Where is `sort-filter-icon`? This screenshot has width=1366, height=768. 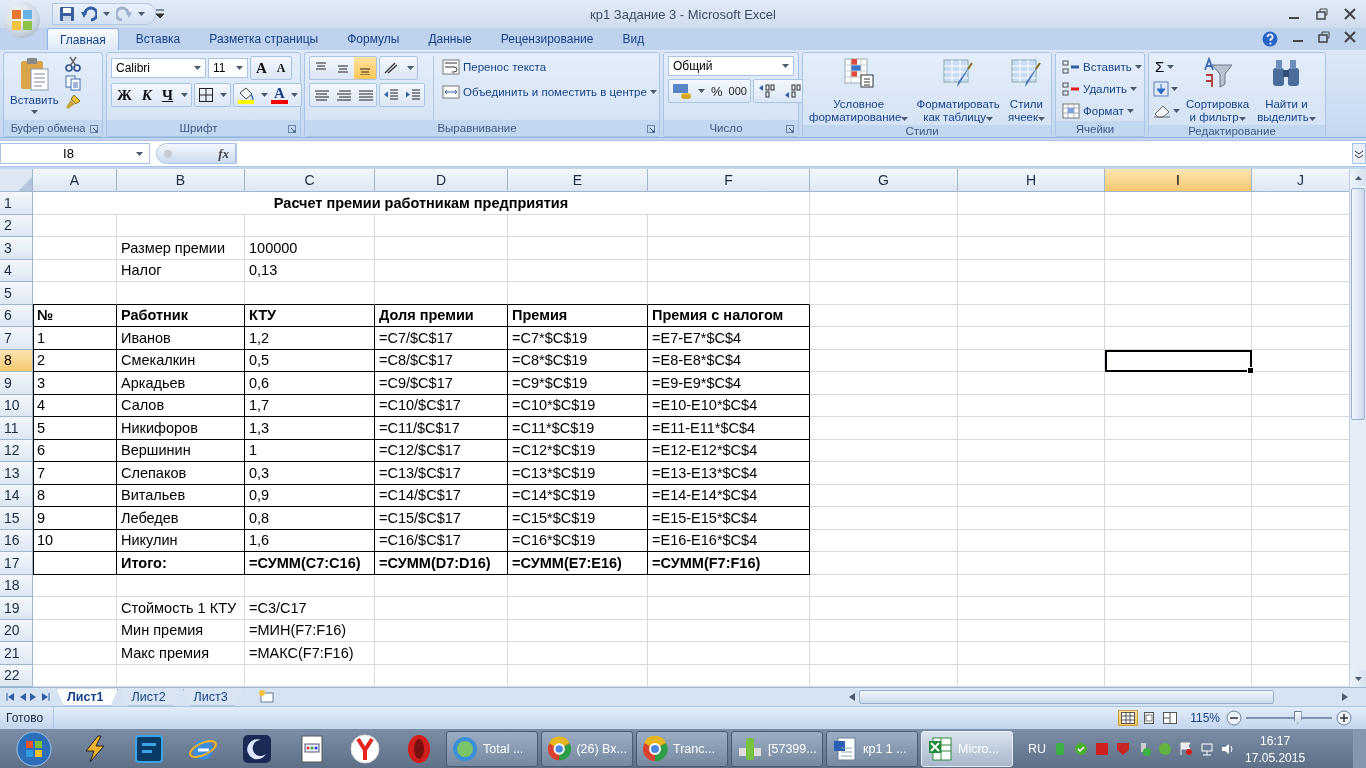
sort-filter-icon is located at coordinates (1217, 73).